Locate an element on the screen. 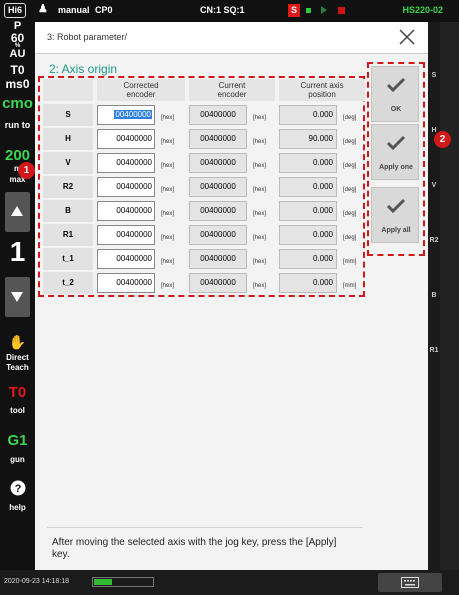  right-edge-panel is located at coordinates (449, 296).